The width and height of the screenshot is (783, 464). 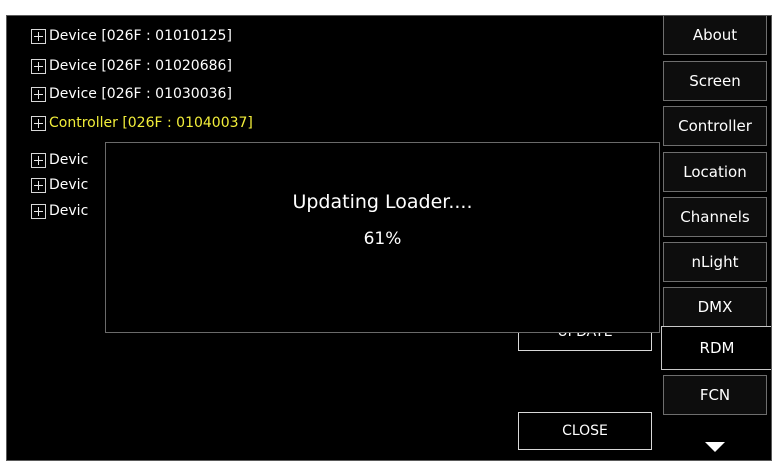 What do you see at coordinates (715, 172) in the screenshot?
I see `tab-location: Location` at bounding box center [715, 172].